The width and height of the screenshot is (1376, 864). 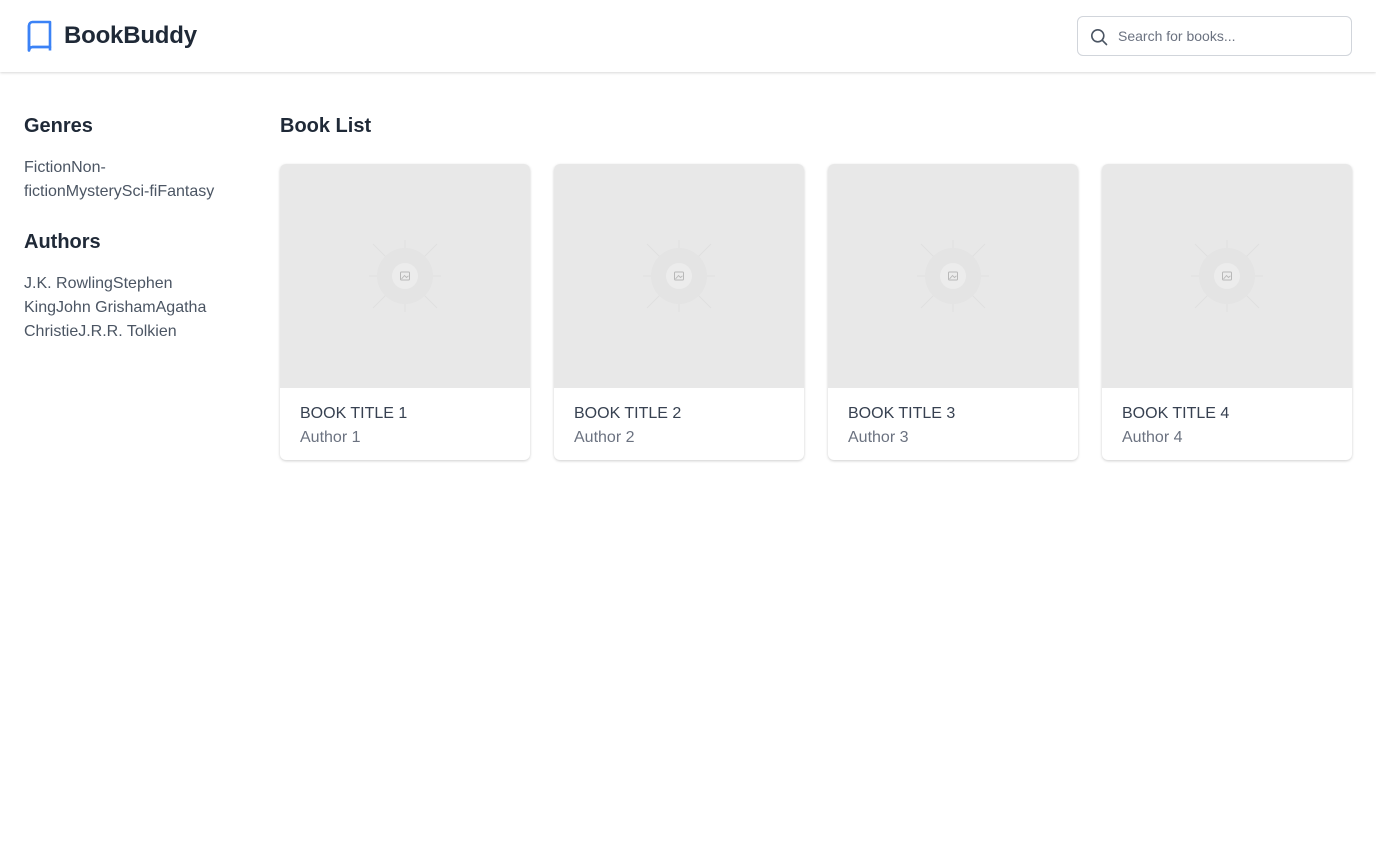 I want to click on book-title: Book Title 1, so click(x=354, y=413).